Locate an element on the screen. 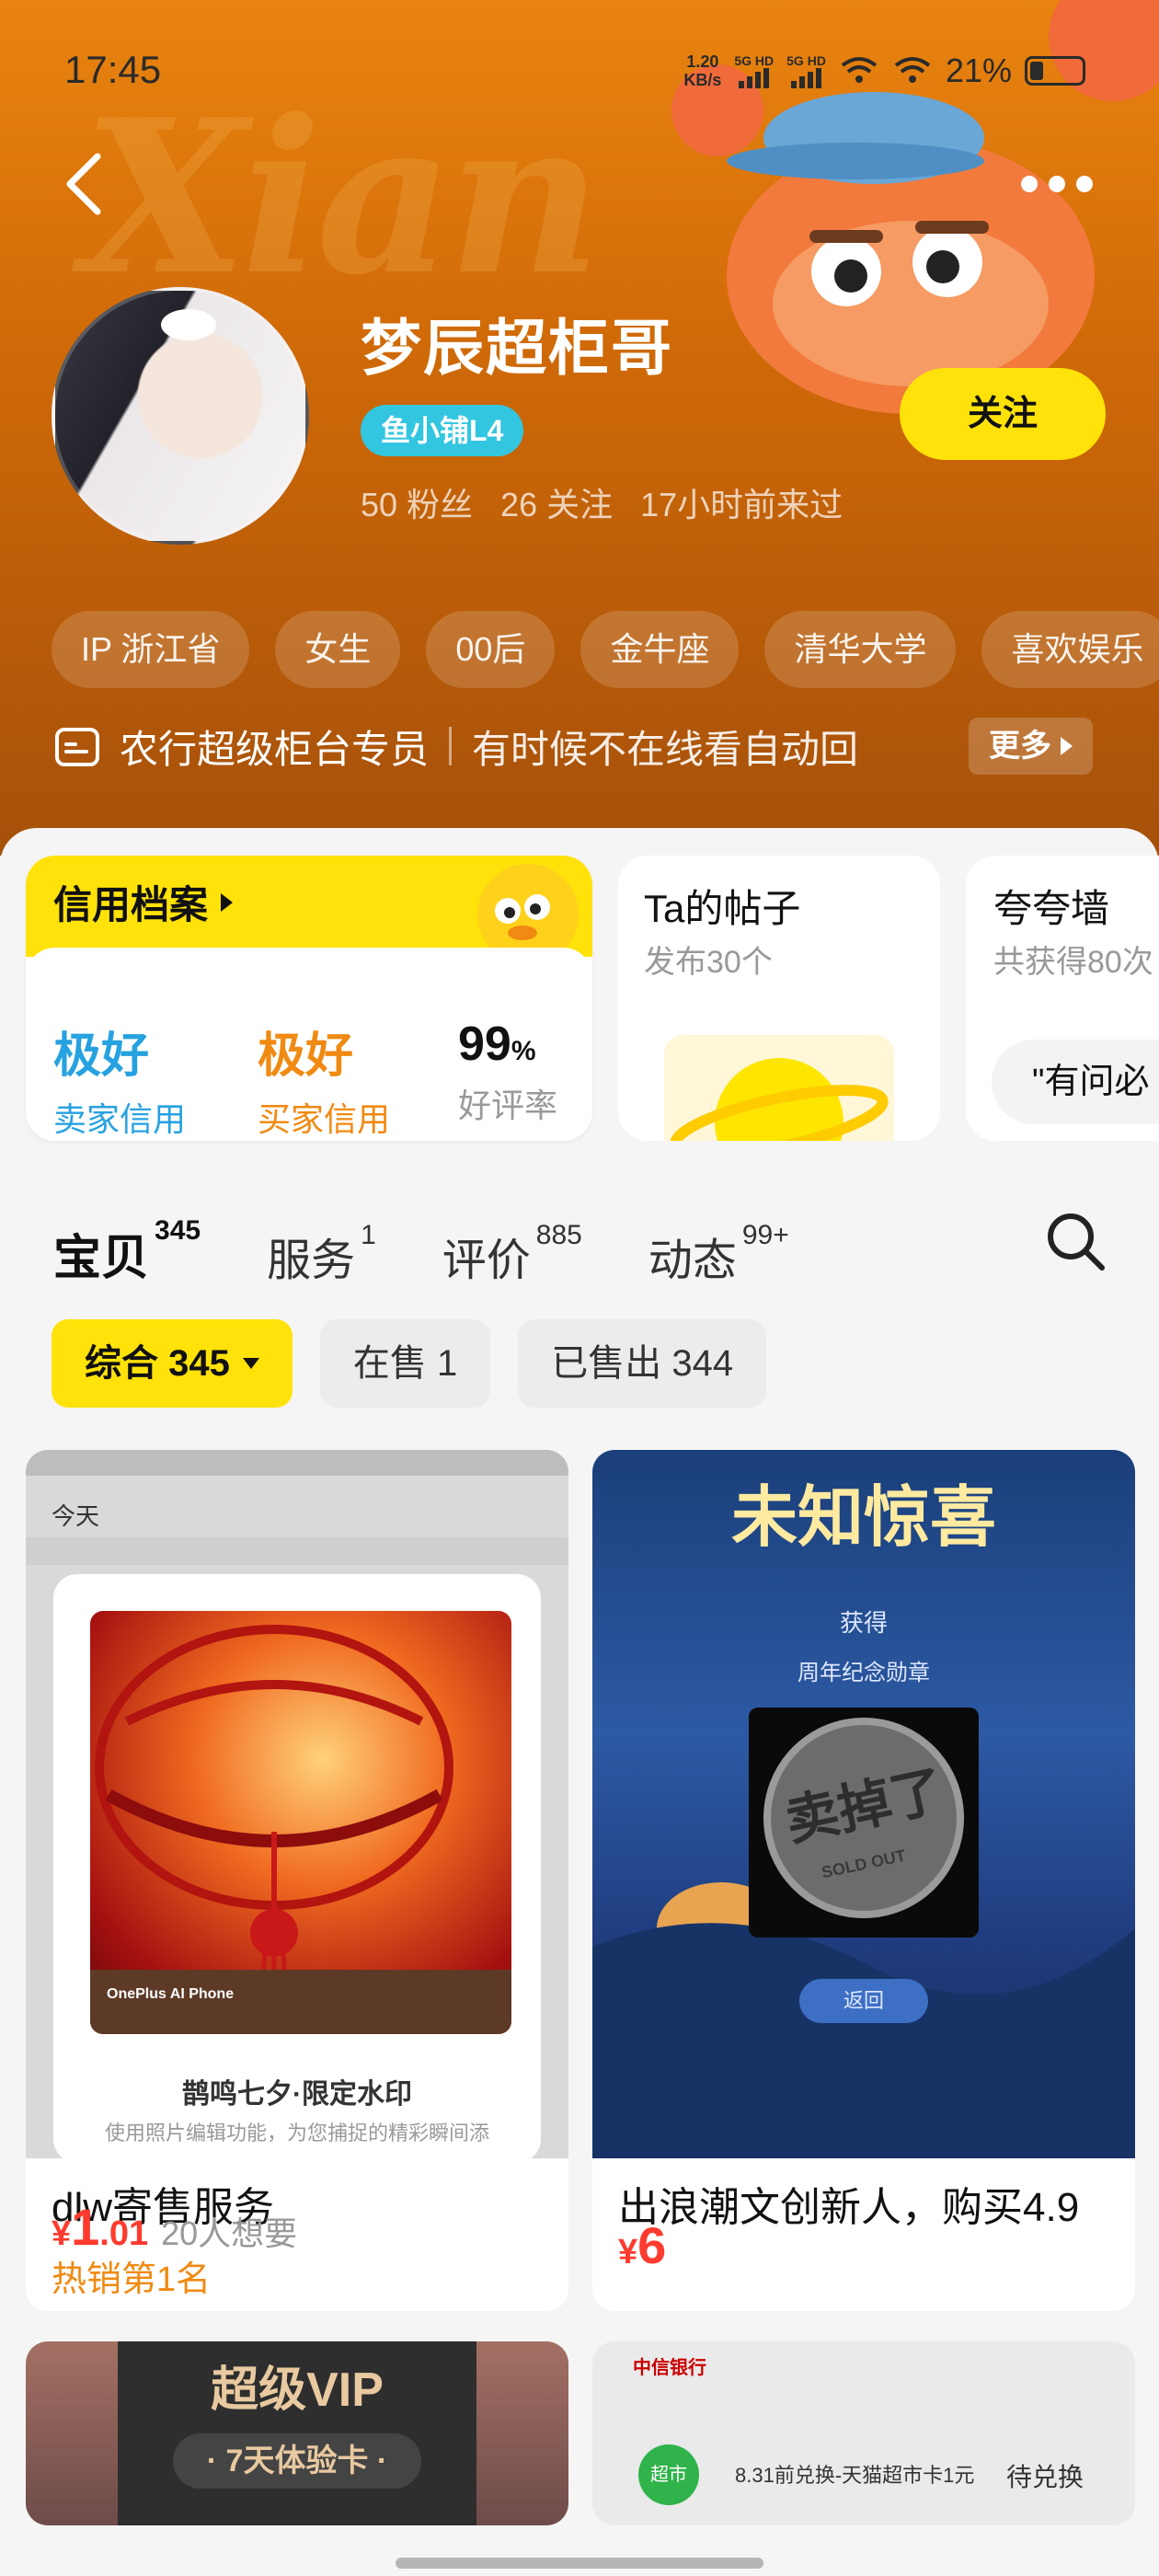  product-image: 未知惊喜 获得 周年纪念勋章 卖掉了 SOLD OUT 返回 is located at coordinates (863, 1804).